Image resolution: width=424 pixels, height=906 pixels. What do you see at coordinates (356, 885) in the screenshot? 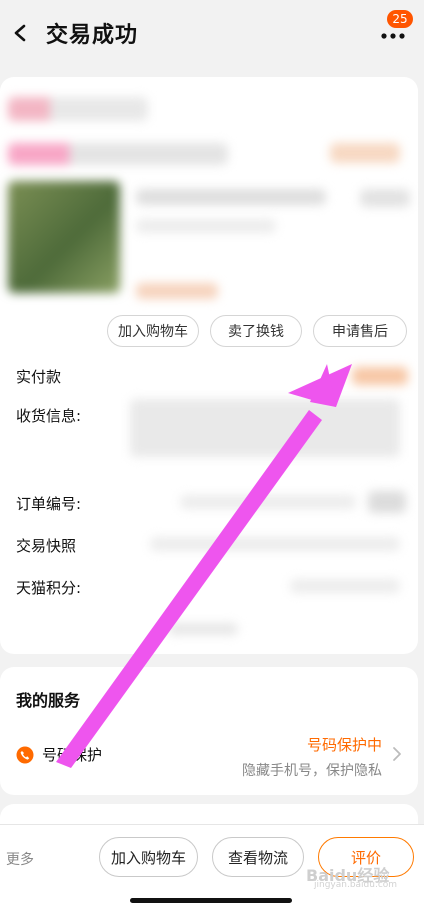
I see `watermark-url: jingyan.baidu.com` at bounding box center [356, 885].